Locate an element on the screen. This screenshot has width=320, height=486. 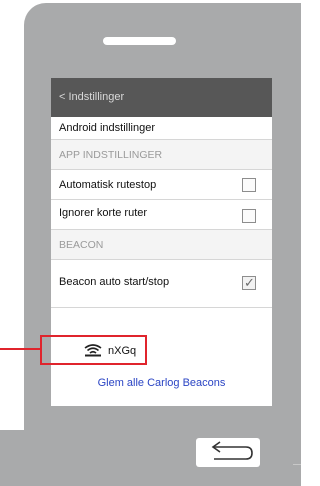
checkmark-icon: ✓ is located at coordinates (249, 282).